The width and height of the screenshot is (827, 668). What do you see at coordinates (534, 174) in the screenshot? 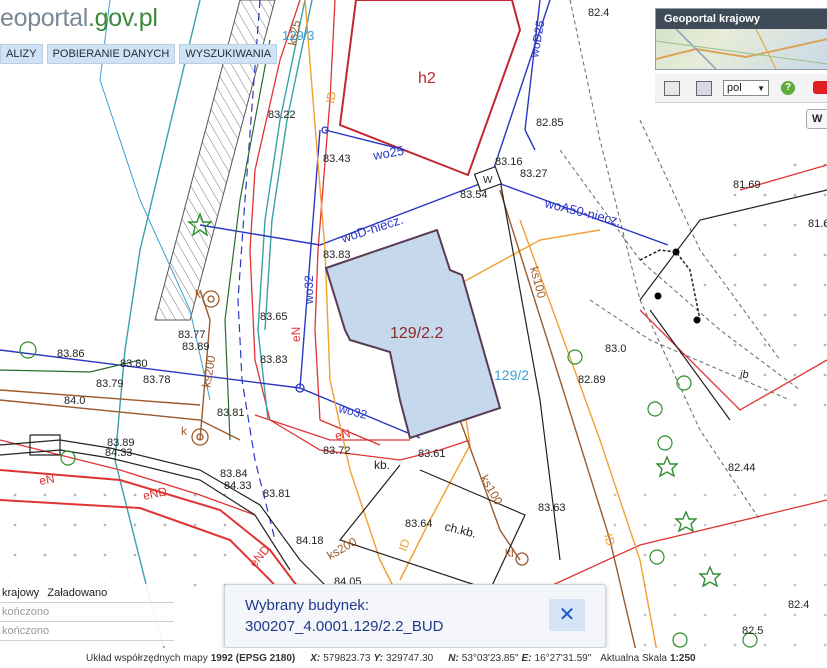
I see `svg-text: 83.27` at bounding box center [534, 174].